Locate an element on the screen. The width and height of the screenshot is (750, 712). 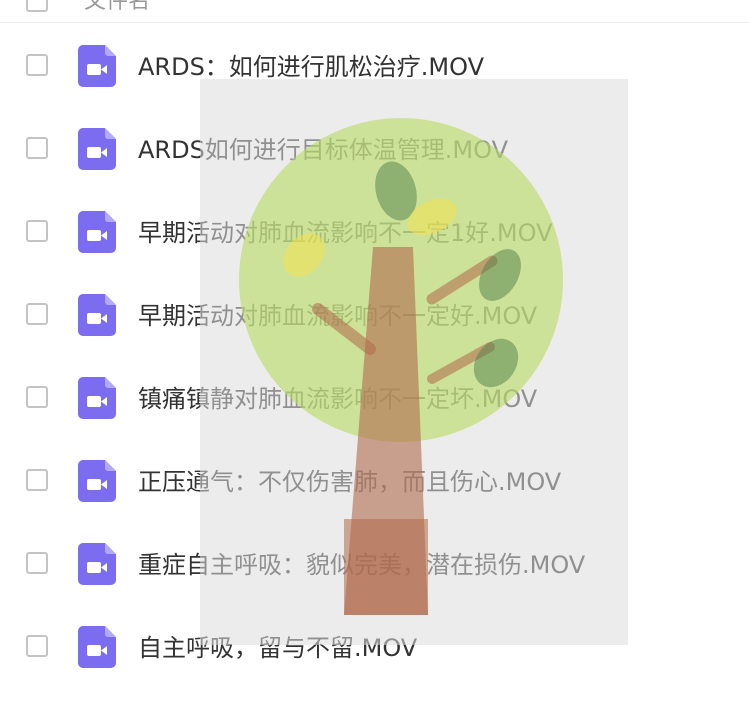
list-item: 正压通气：不仅伤害肺，而且伤心.MOV is located at coordinates (375, 481).